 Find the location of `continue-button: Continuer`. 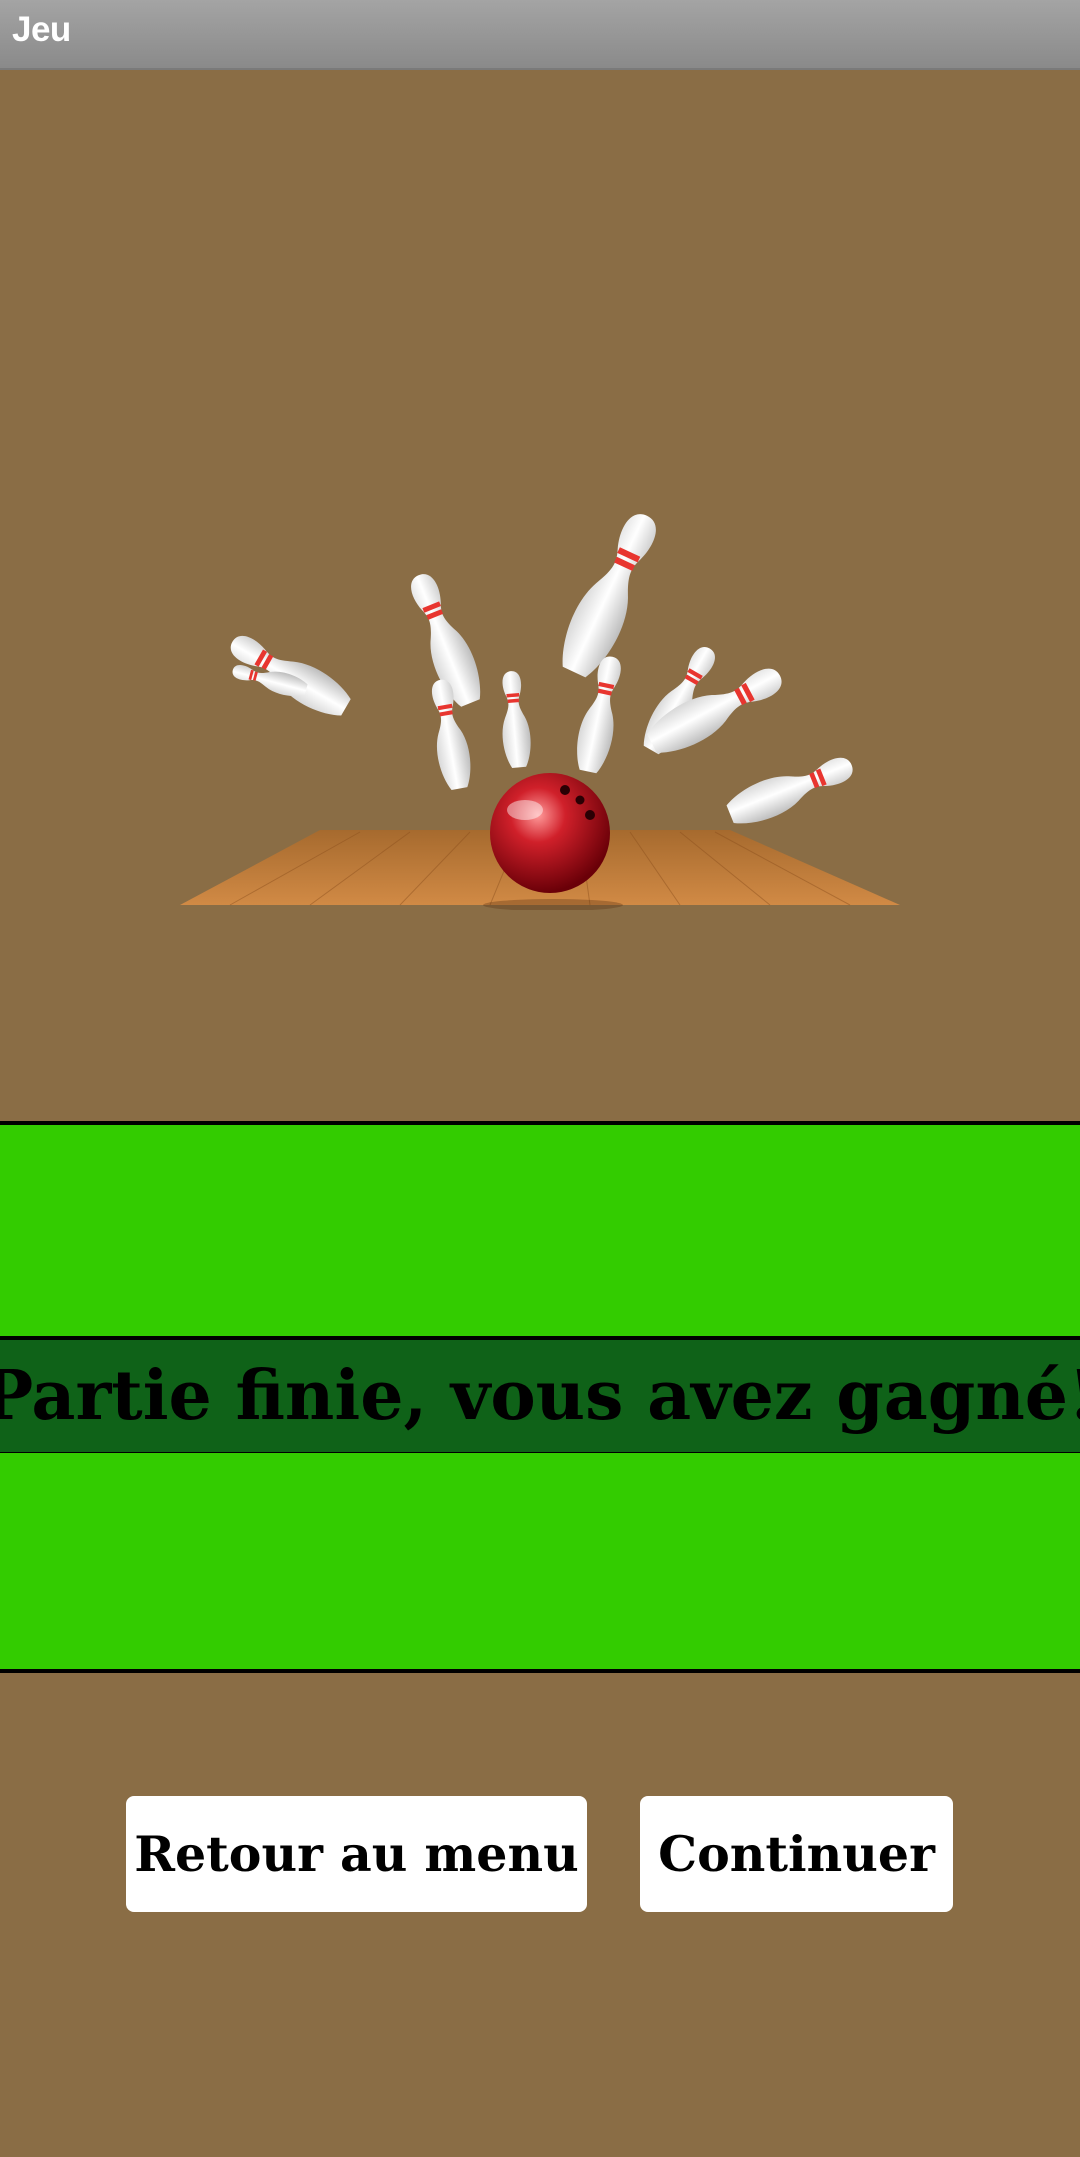

continue-button: Continuer is located at coordinates (796, 1854).